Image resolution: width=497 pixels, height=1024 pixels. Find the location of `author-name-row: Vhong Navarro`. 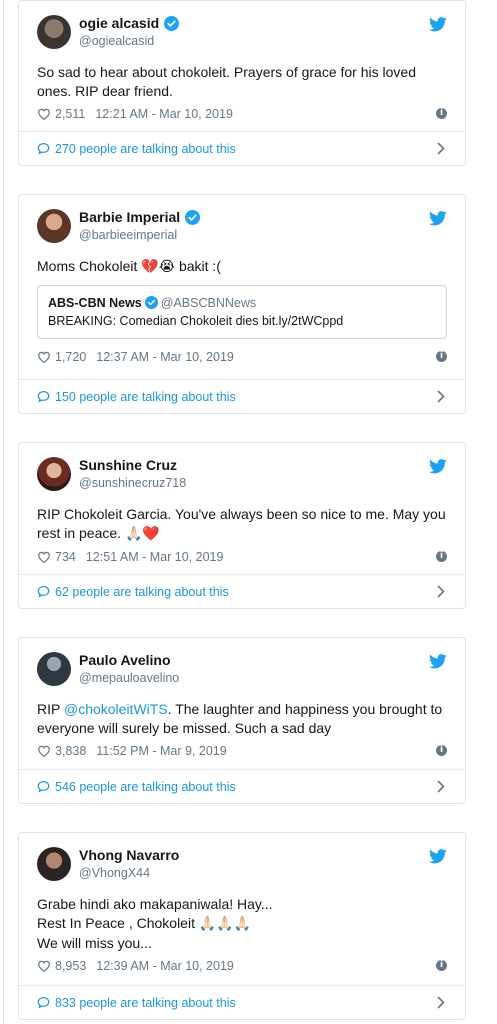

author-name-row: Vhong Navarro is located at coordinates (129, 855).